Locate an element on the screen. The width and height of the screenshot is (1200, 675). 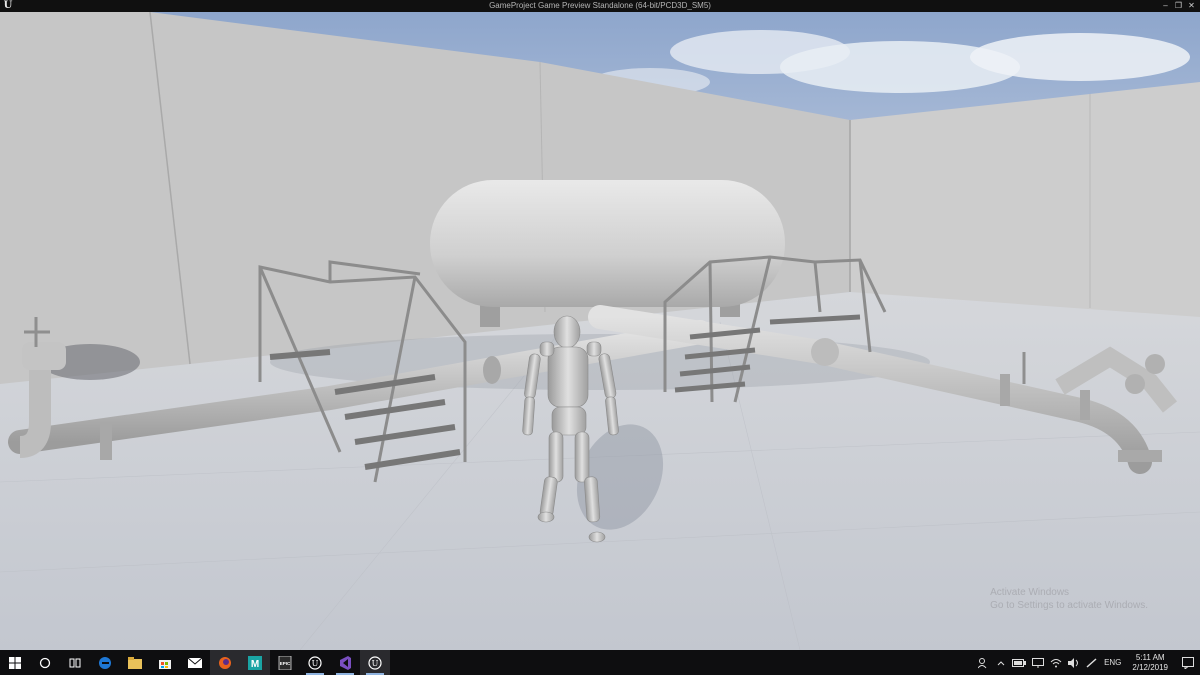
taskbar-file-explorer is located at coordinates (135, 662).